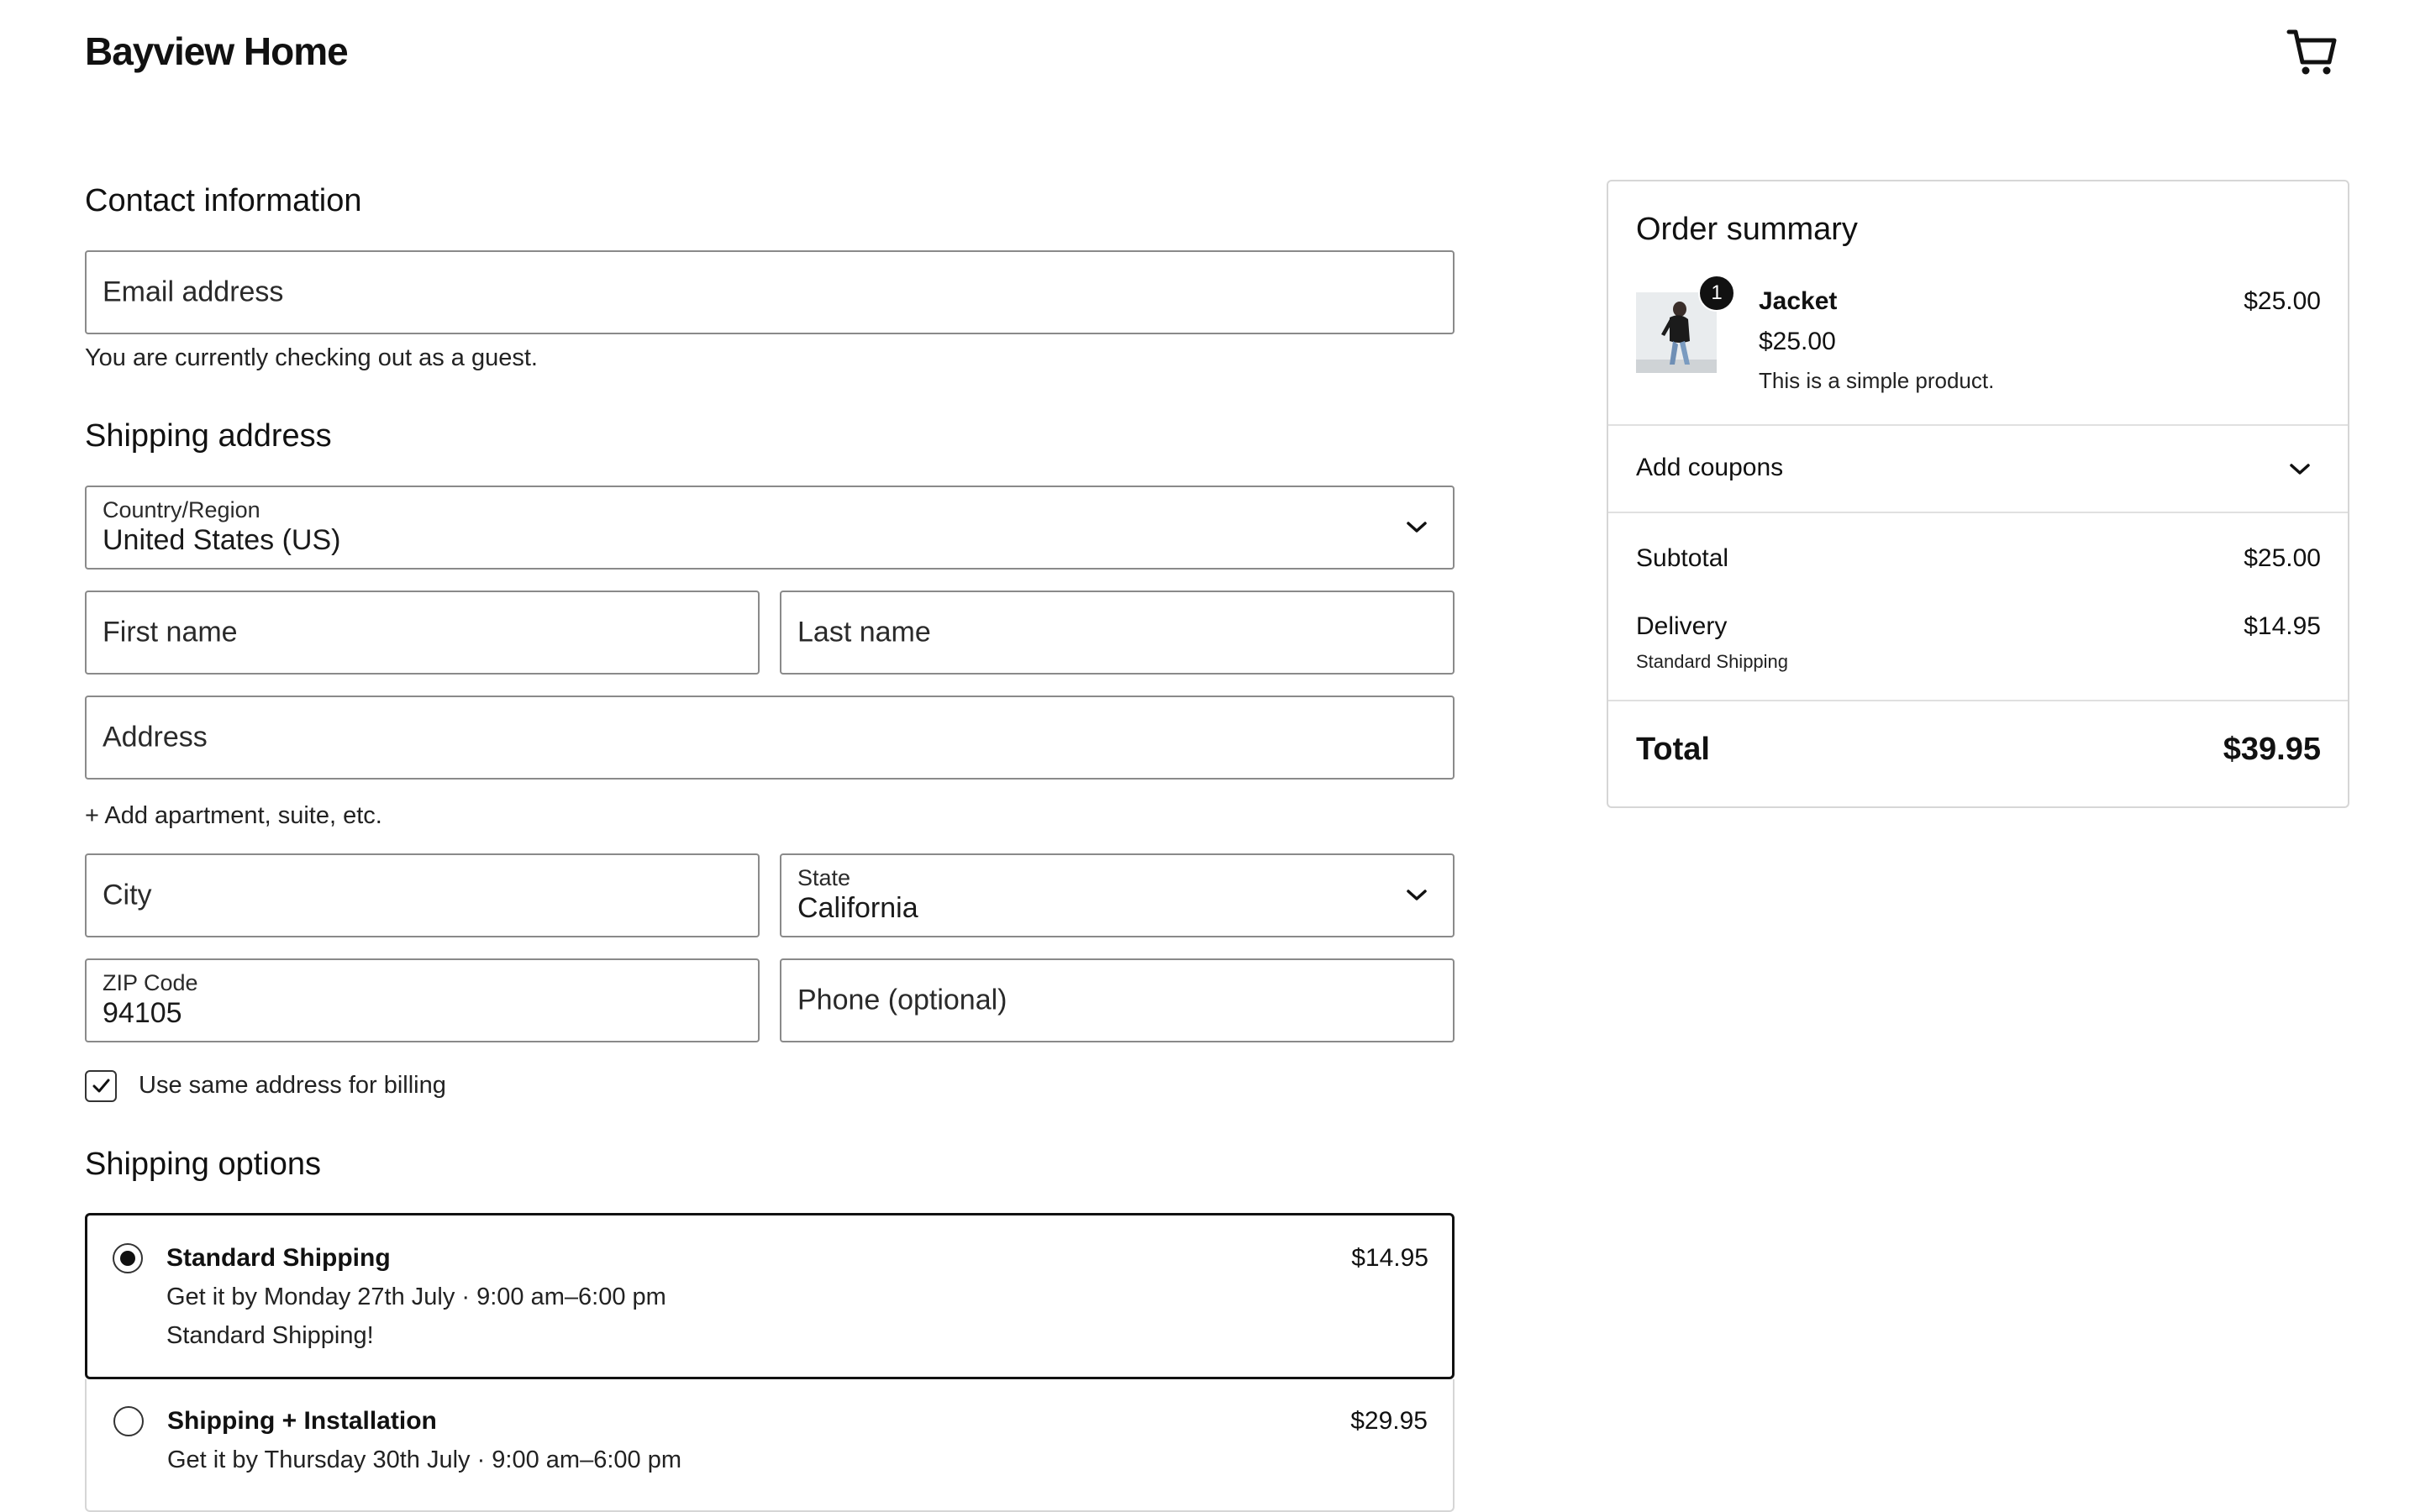 This screenshot has width=2420, height=1512. I want to click on delivery-label: Delivery, so click(1682, 626).